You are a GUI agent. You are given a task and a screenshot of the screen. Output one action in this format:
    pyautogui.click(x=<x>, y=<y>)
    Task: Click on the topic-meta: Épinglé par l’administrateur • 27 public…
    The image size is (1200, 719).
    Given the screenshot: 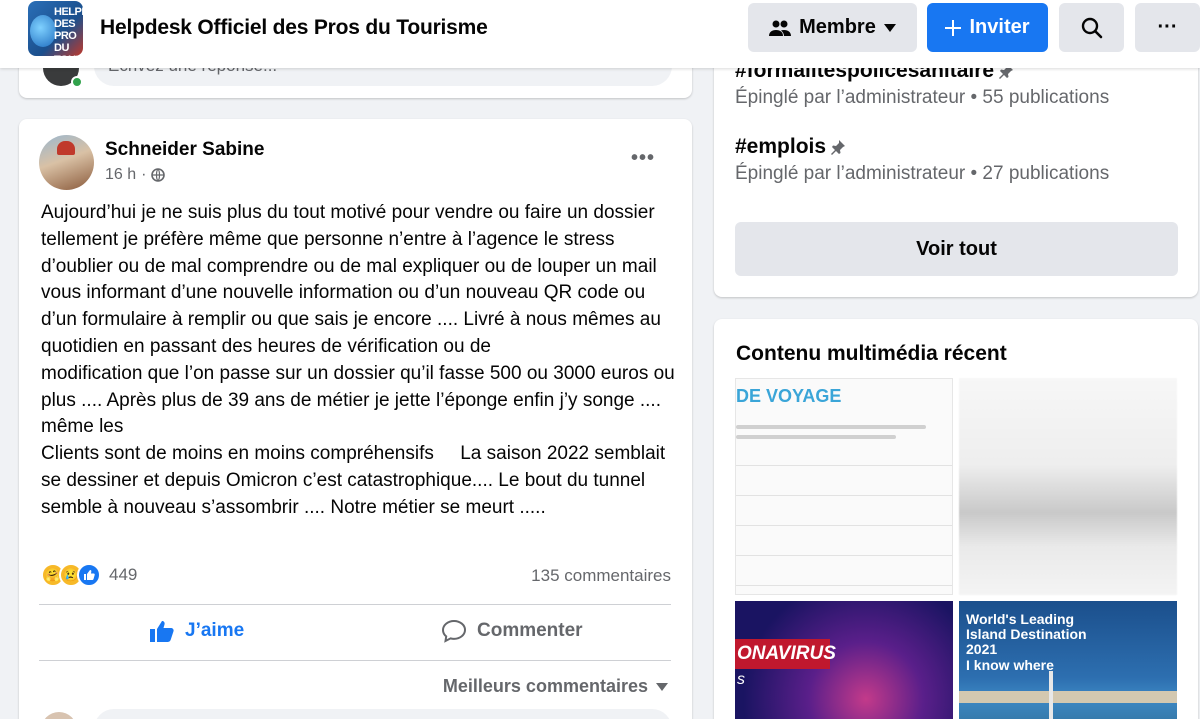 What is the action you would take?
    pyautogui.click(x=922, y=173)
    